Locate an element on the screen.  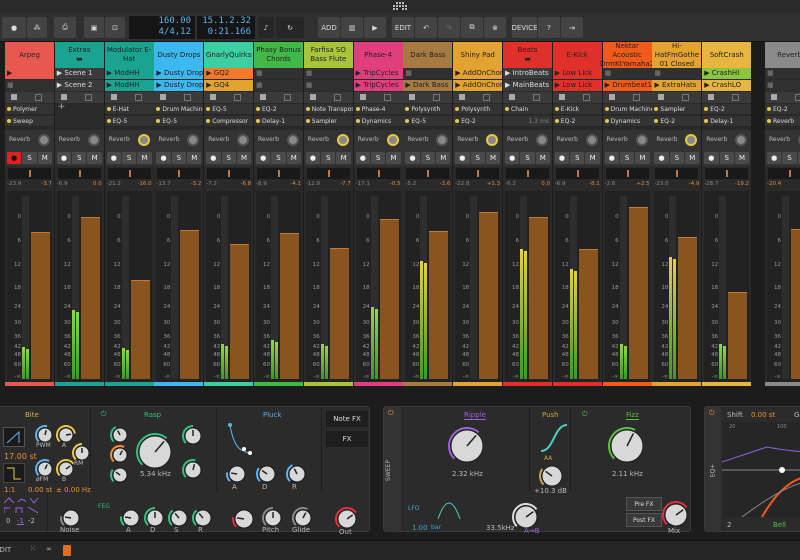
track-name: SoftCrash is located at coordinates (727, 55).